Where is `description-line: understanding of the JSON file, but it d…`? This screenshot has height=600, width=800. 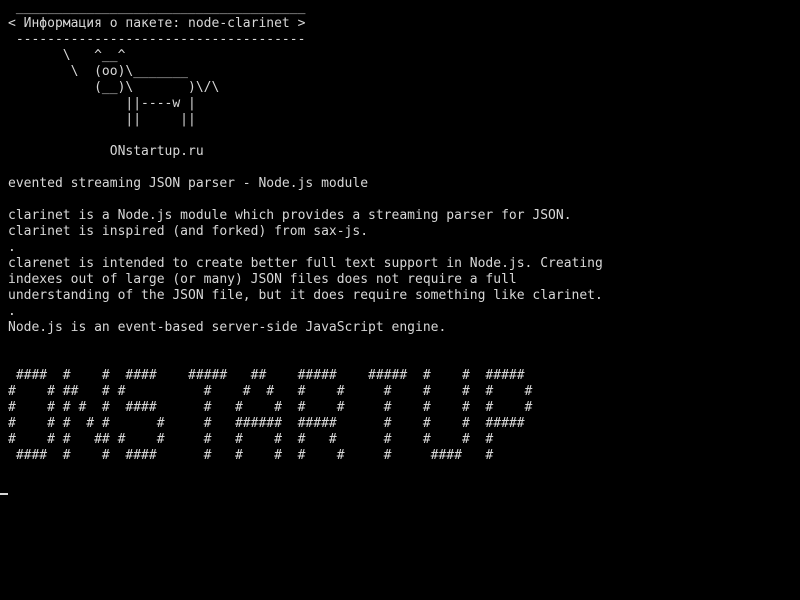 description-line: understanding of the JSON file, but it d… is located at coordinates (305, 295).